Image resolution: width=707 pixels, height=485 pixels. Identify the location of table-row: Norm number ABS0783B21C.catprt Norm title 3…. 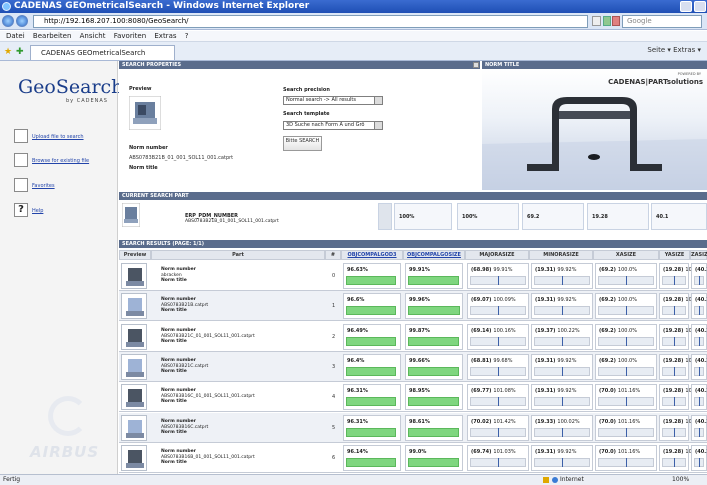
(413, 367).